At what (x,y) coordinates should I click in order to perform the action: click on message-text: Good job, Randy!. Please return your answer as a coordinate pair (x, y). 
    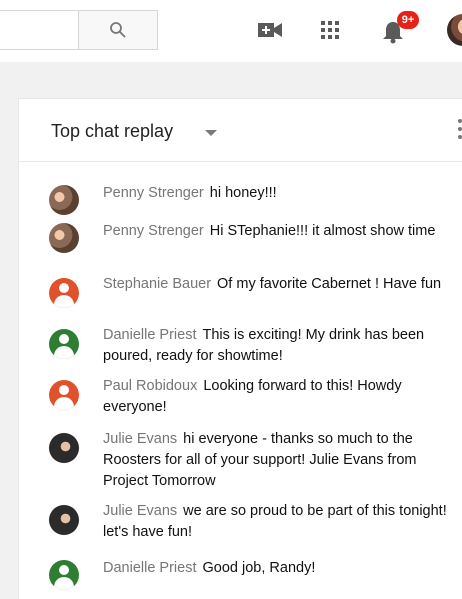
    Looking at the image, I should click on (259, 568).